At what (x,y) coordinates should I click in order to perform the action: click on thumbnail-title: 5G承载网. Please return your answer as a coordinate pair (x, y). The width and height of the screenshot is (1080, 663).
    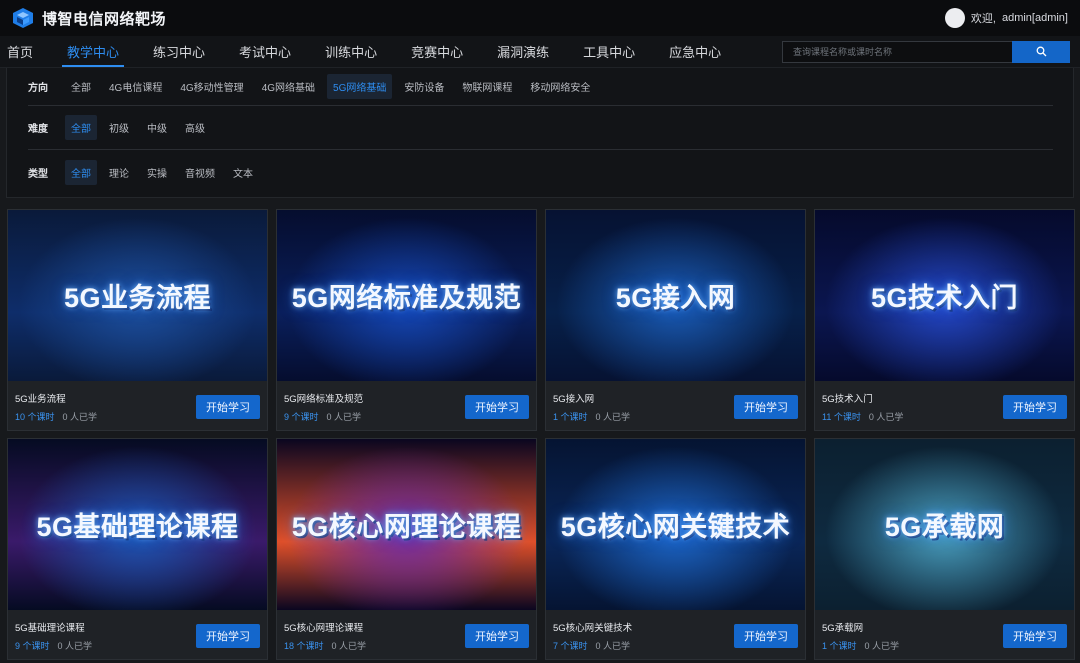
    Looking at the image, I should click on (944, 527).